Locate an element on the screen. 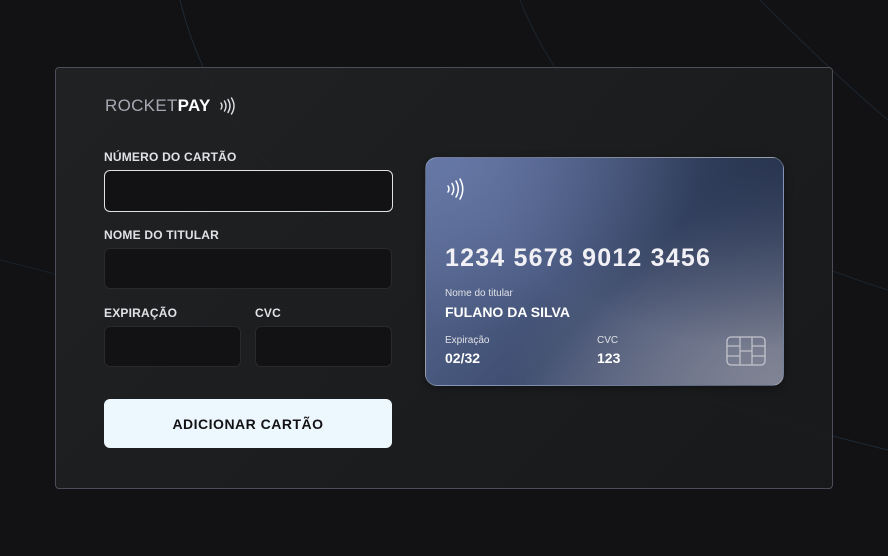 The image size is (888, 556). rocketpay-logo: ROCKET PAY is located at coordinates (170, 106).